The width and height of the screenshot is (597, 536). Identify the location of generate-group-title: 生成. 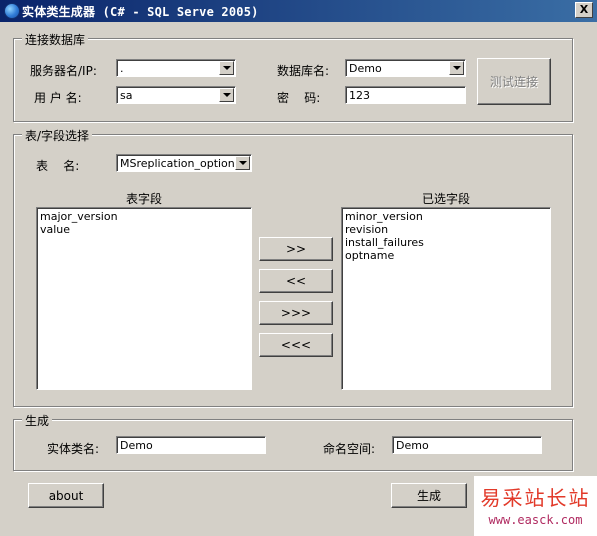
(37, 420).